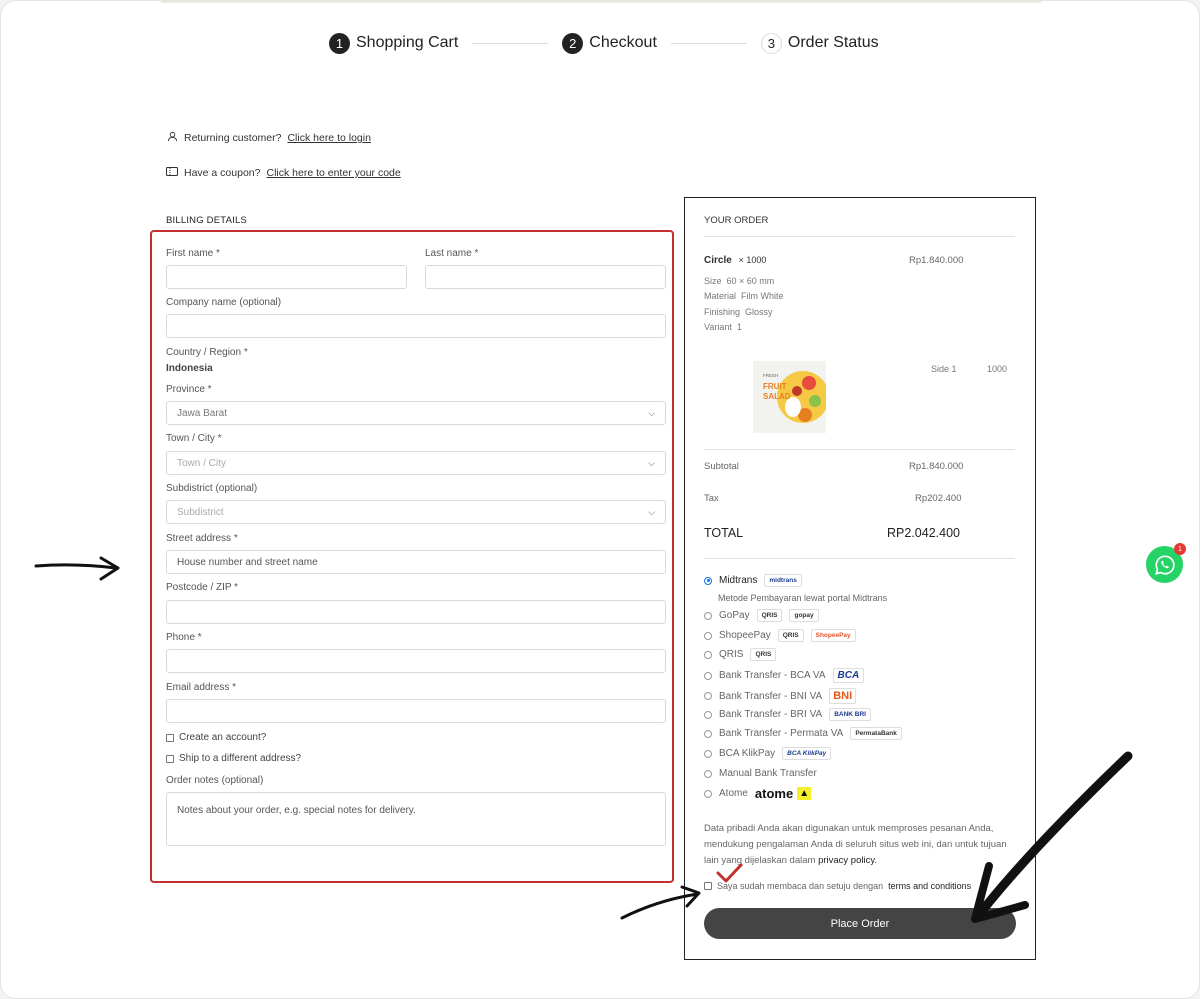 Image resolution: width=1200 pixels, height=999 pixels. What do you see at coordinates (711, 498) in the screenshot?
I see `tax-label: Tax` at bounding box center [711, 498].